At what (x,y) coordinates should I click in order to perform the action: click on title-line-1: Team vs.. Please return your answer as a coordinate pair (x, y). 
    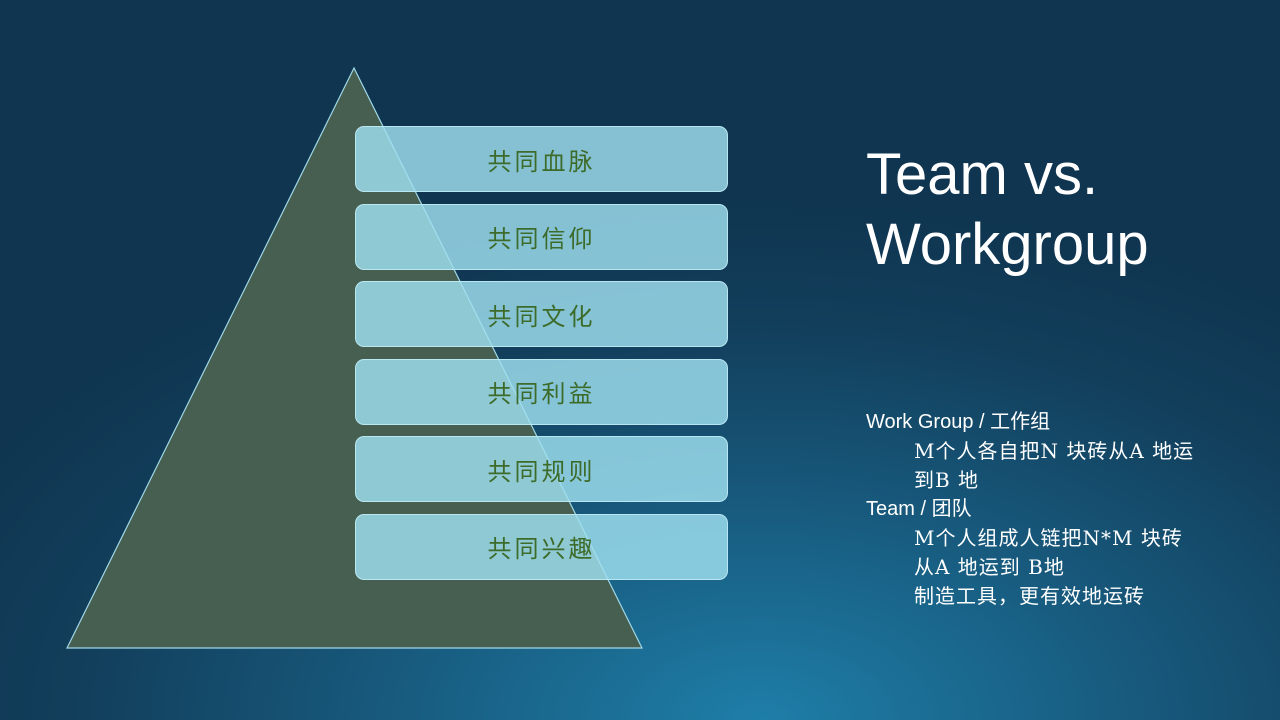
    Looking at the image, I should click on (982, 174).